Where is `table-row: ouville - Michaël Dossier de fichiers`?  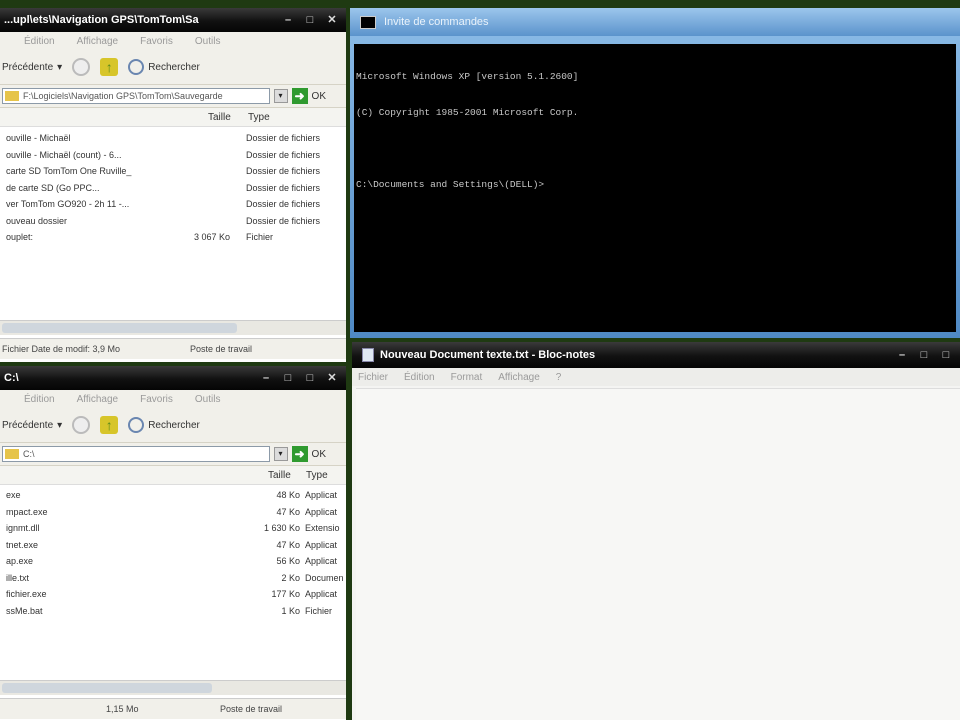 table-row: ouville - Michaël Dossier de fichiers is located at coordinates (173, 139).